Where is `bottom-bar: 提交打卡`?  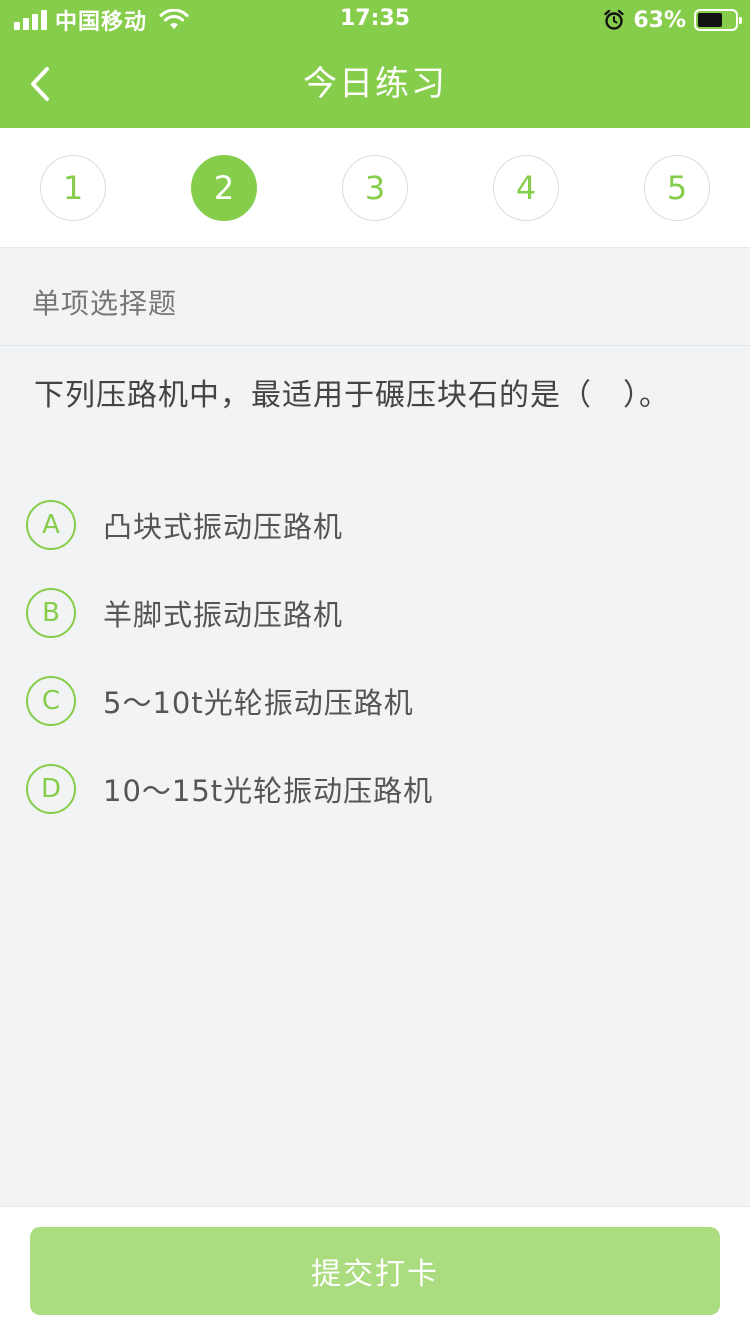
bottom-bar: 提交打卡 is located at coordinates (375, 1270).